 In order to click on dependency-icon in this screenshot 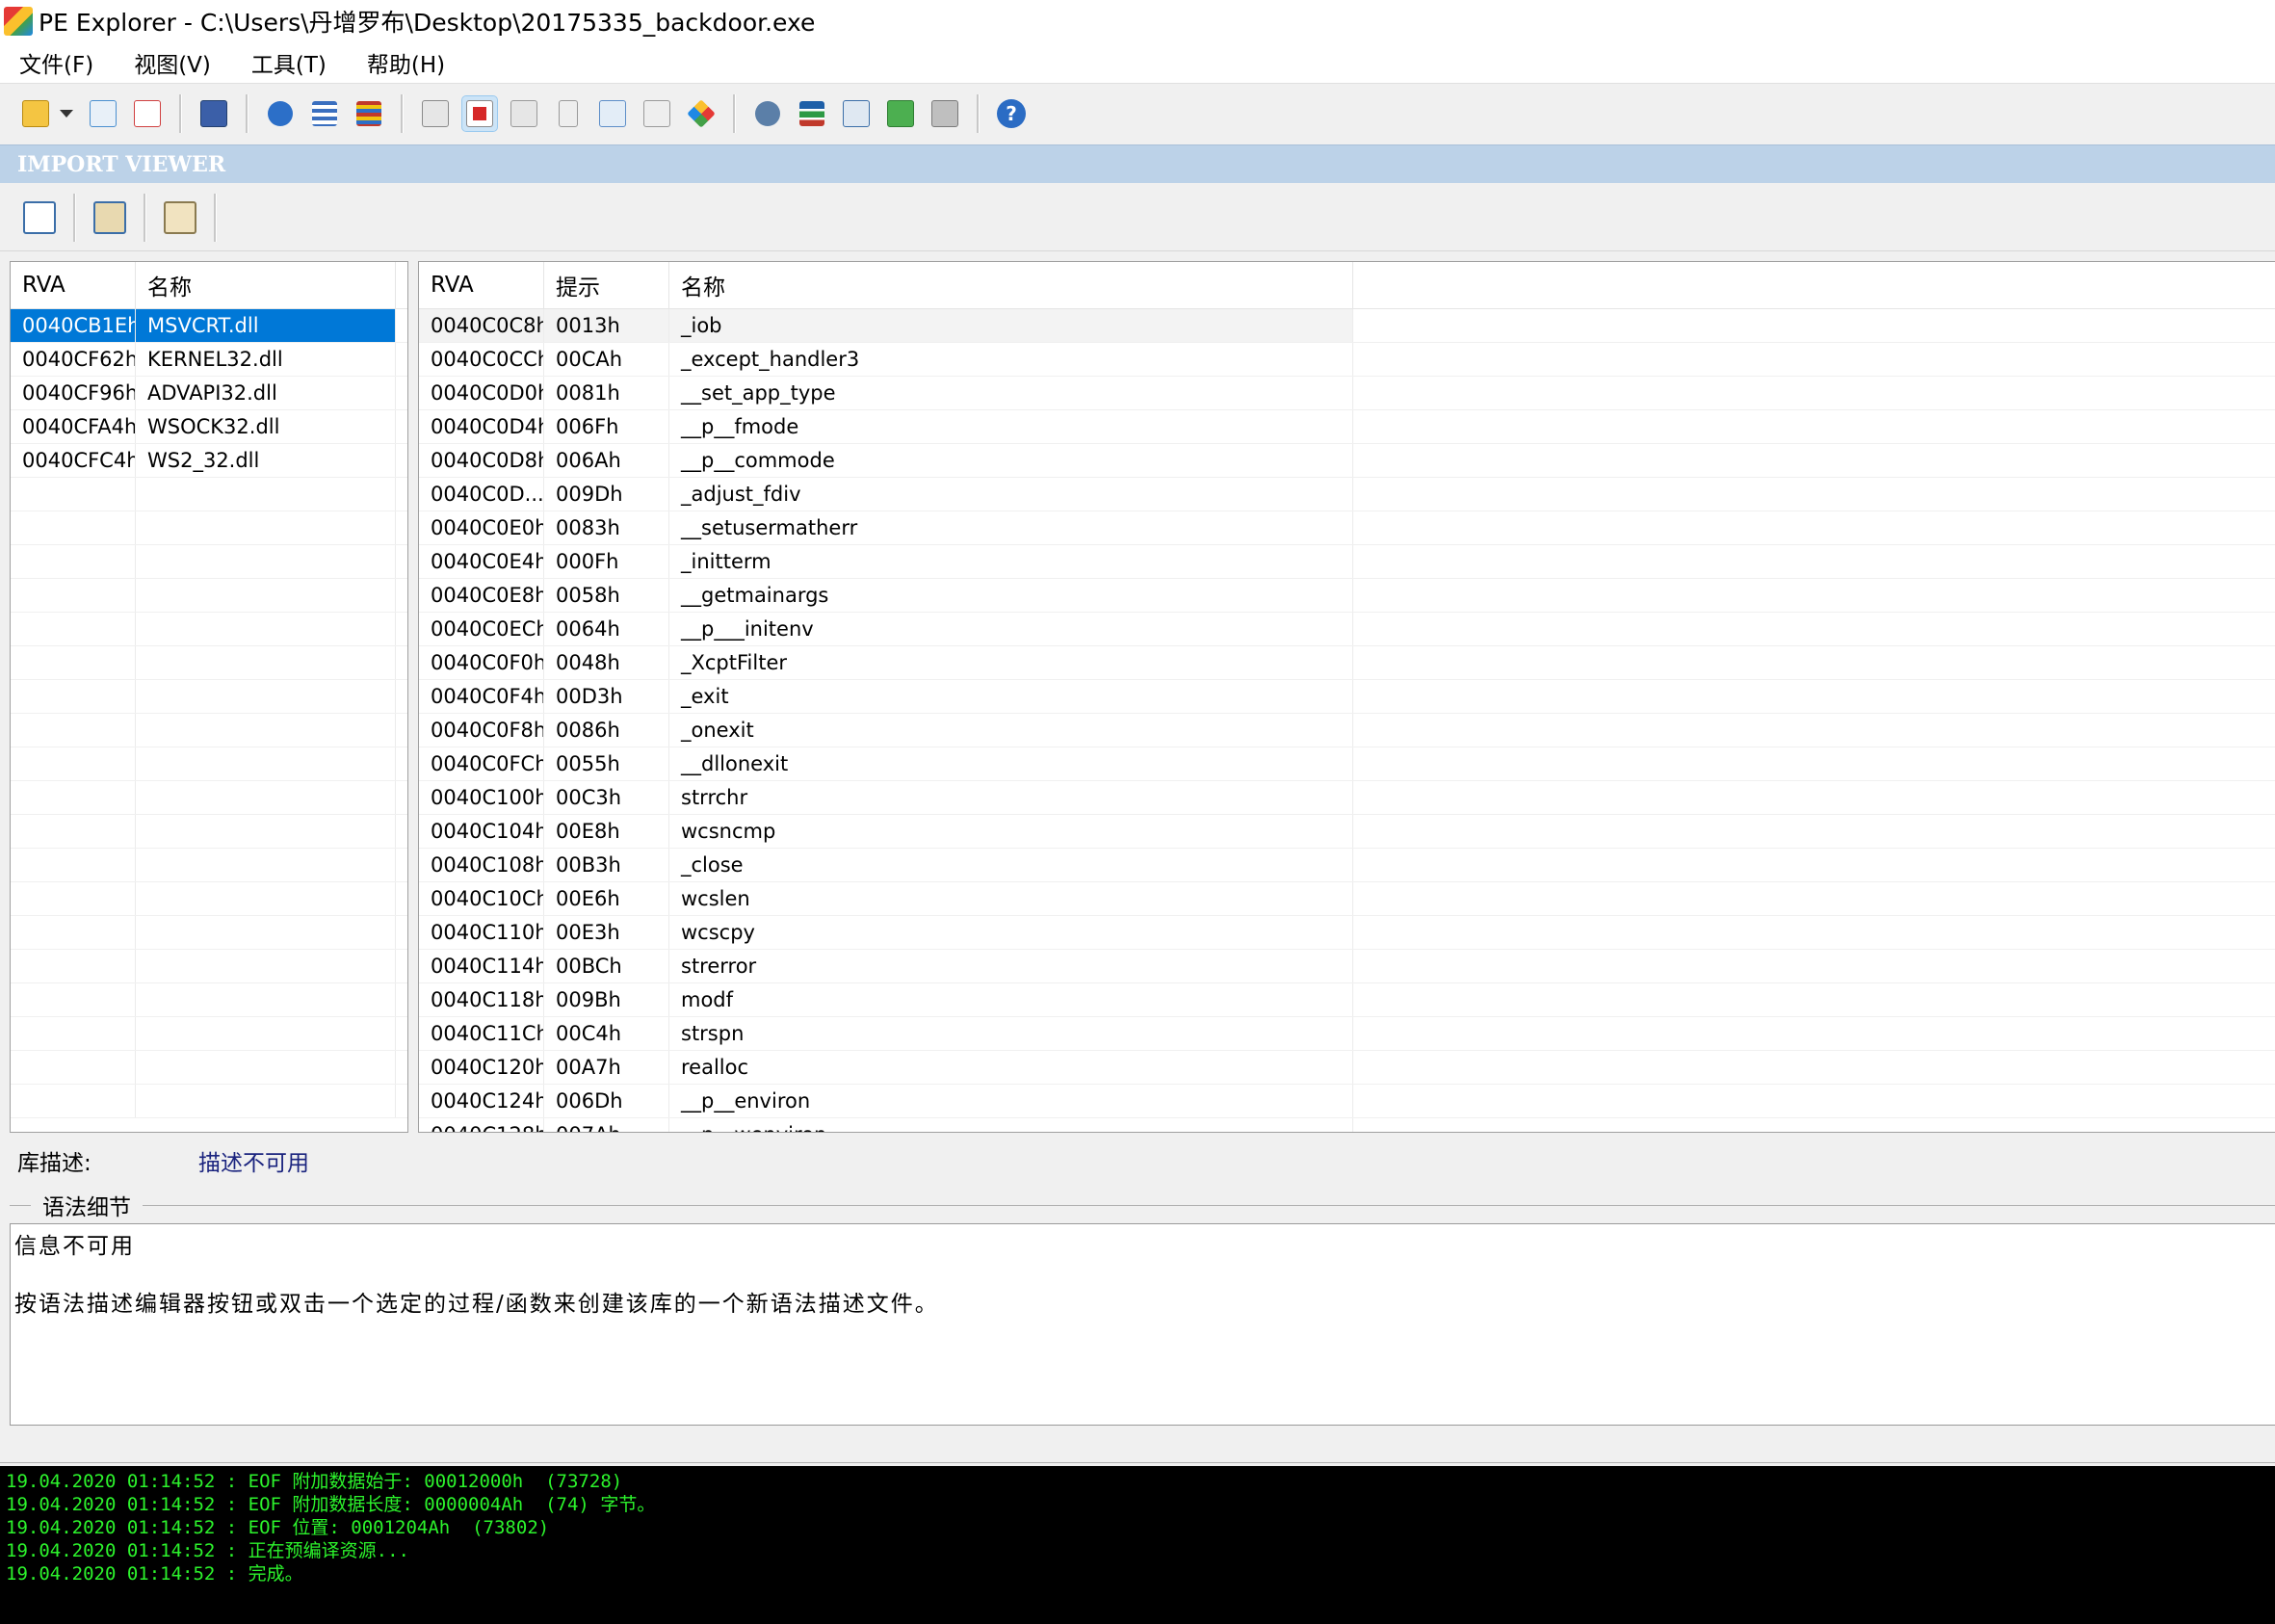, I will do `click(612, 113)`.